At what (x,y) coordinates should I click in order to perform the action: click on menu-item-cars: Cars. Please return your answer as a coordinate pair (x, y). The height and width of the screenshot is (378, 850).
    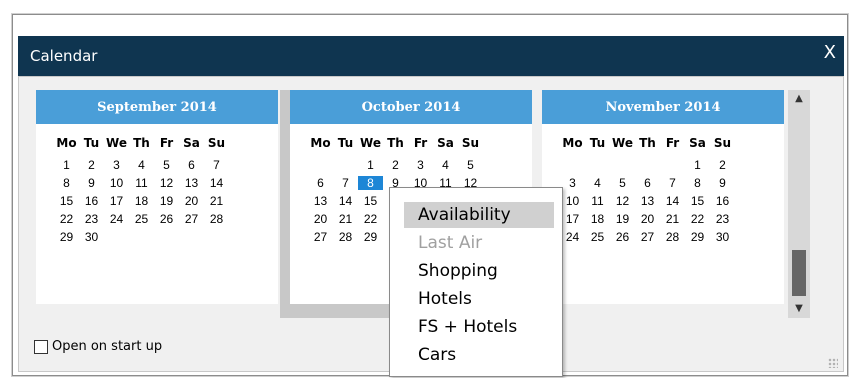
    Looking at the image, I should click on (479, 355).